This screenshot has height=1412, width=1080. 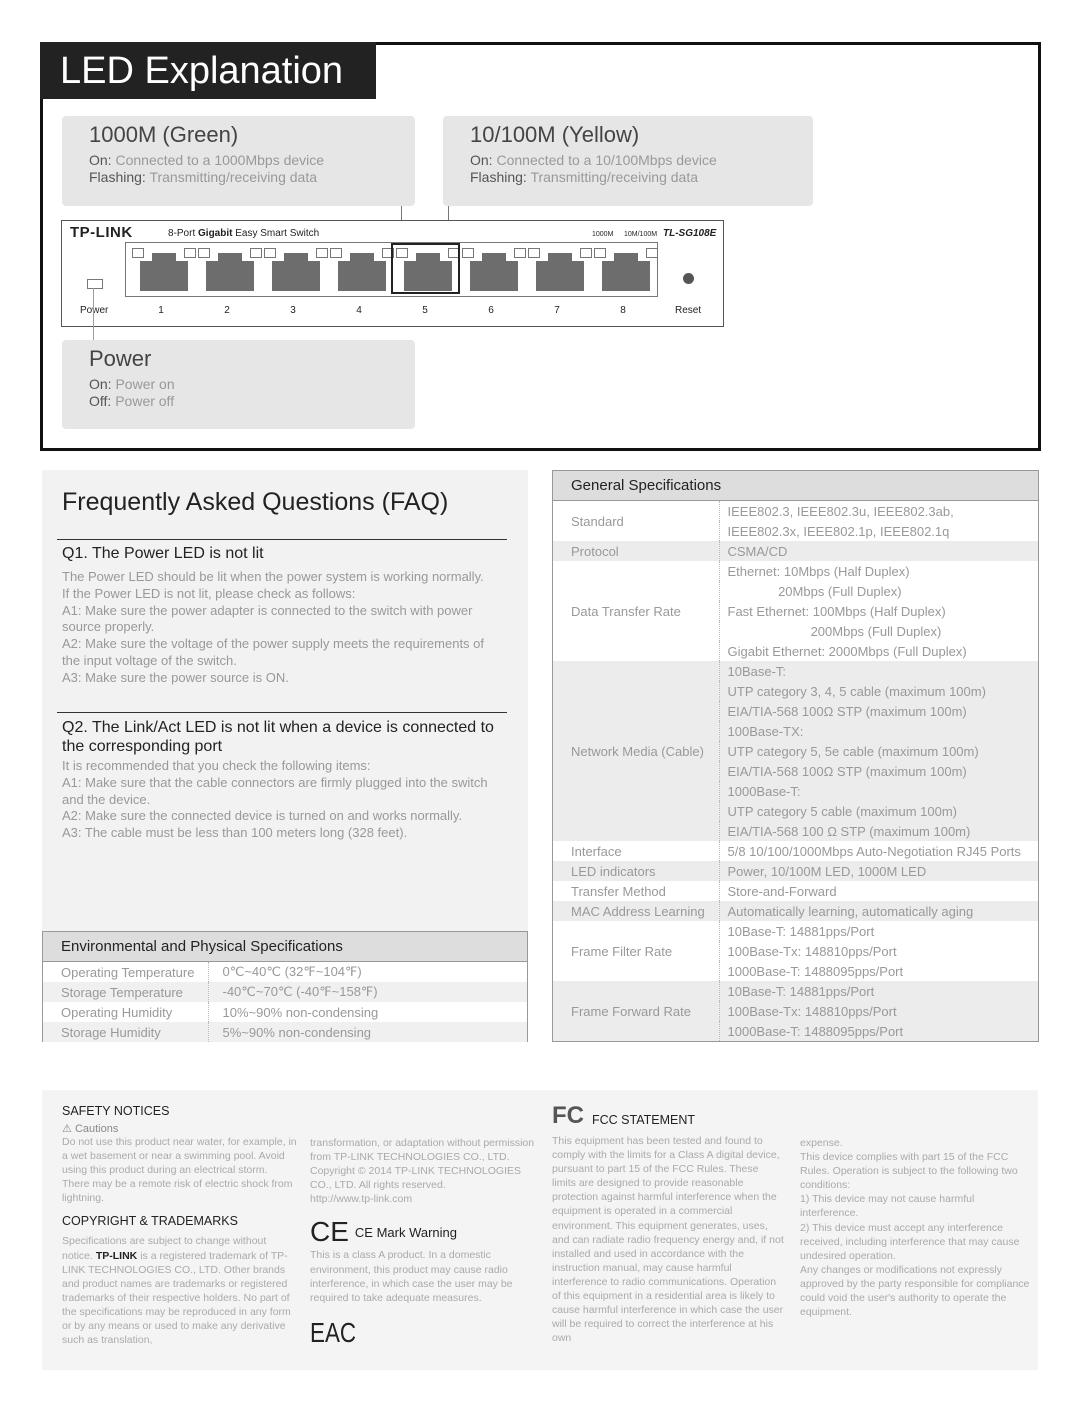 I want to click on off-label: Off:, so click(x=100, y=401).